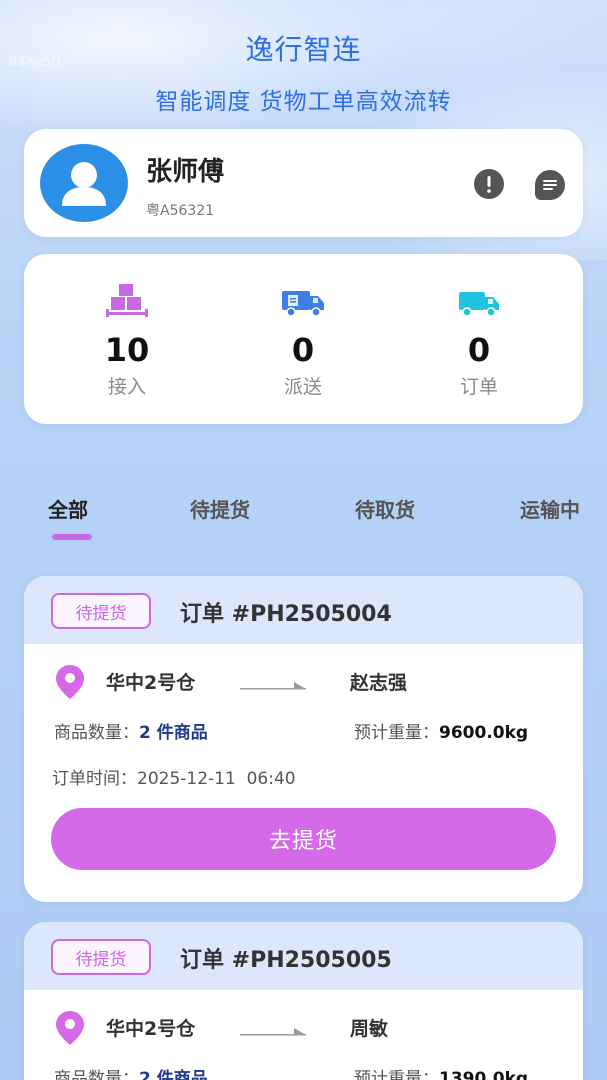  What do you see at coordinates (286, 614) in the screenshot?
I see `order-title: 订单 #PH2505004` at bounding box center [286, 614].